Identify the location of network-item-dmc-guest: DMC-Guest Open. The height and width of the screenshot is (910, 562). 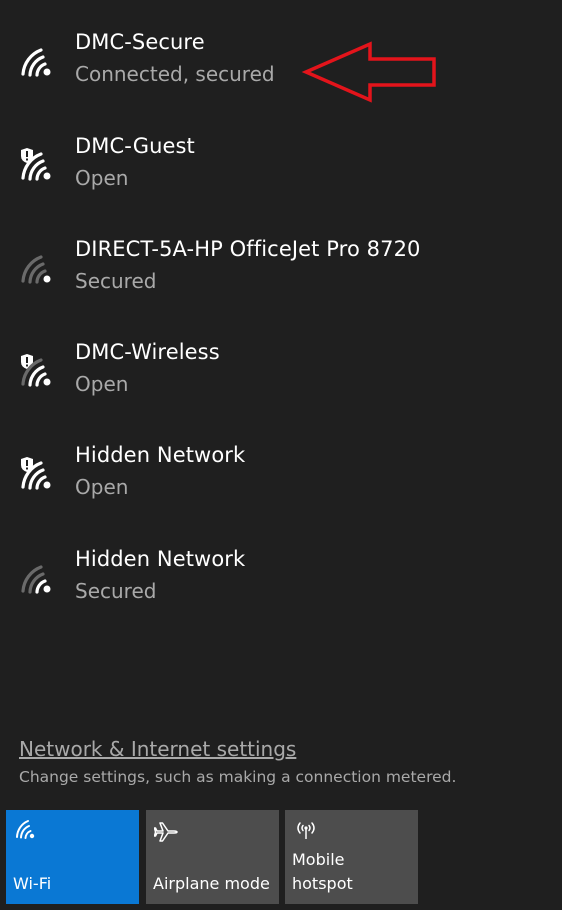
(281, 181).